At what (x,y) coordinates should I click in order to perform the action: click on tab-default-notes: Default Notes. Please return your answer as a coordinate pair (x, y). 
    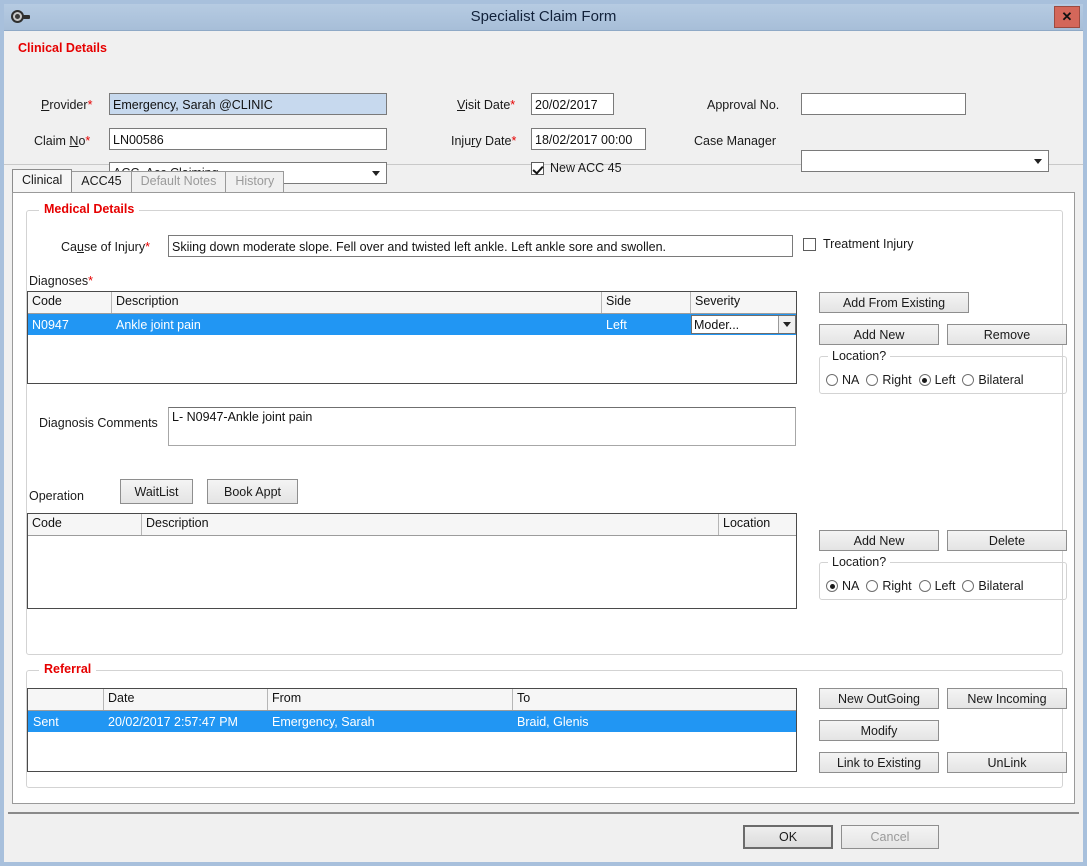
    Looking at the image, I should click on (178, 181).